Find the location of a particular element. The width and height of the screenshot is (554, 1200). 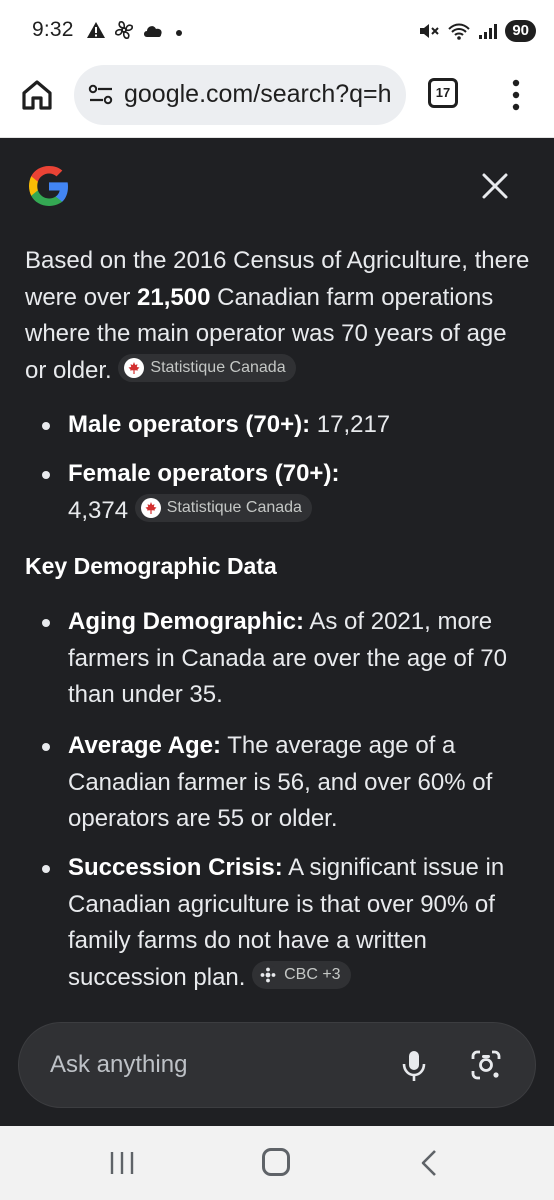

mute-icon is located at coordinates (430, 31).